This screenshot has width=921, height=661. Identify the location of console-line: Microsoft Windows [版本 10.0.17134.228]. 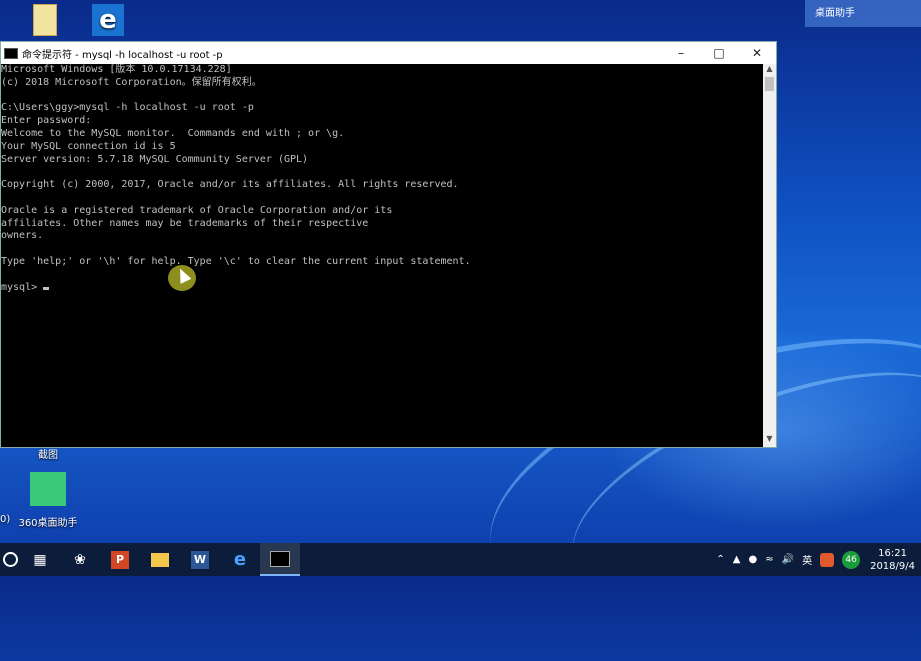
(116, 69).